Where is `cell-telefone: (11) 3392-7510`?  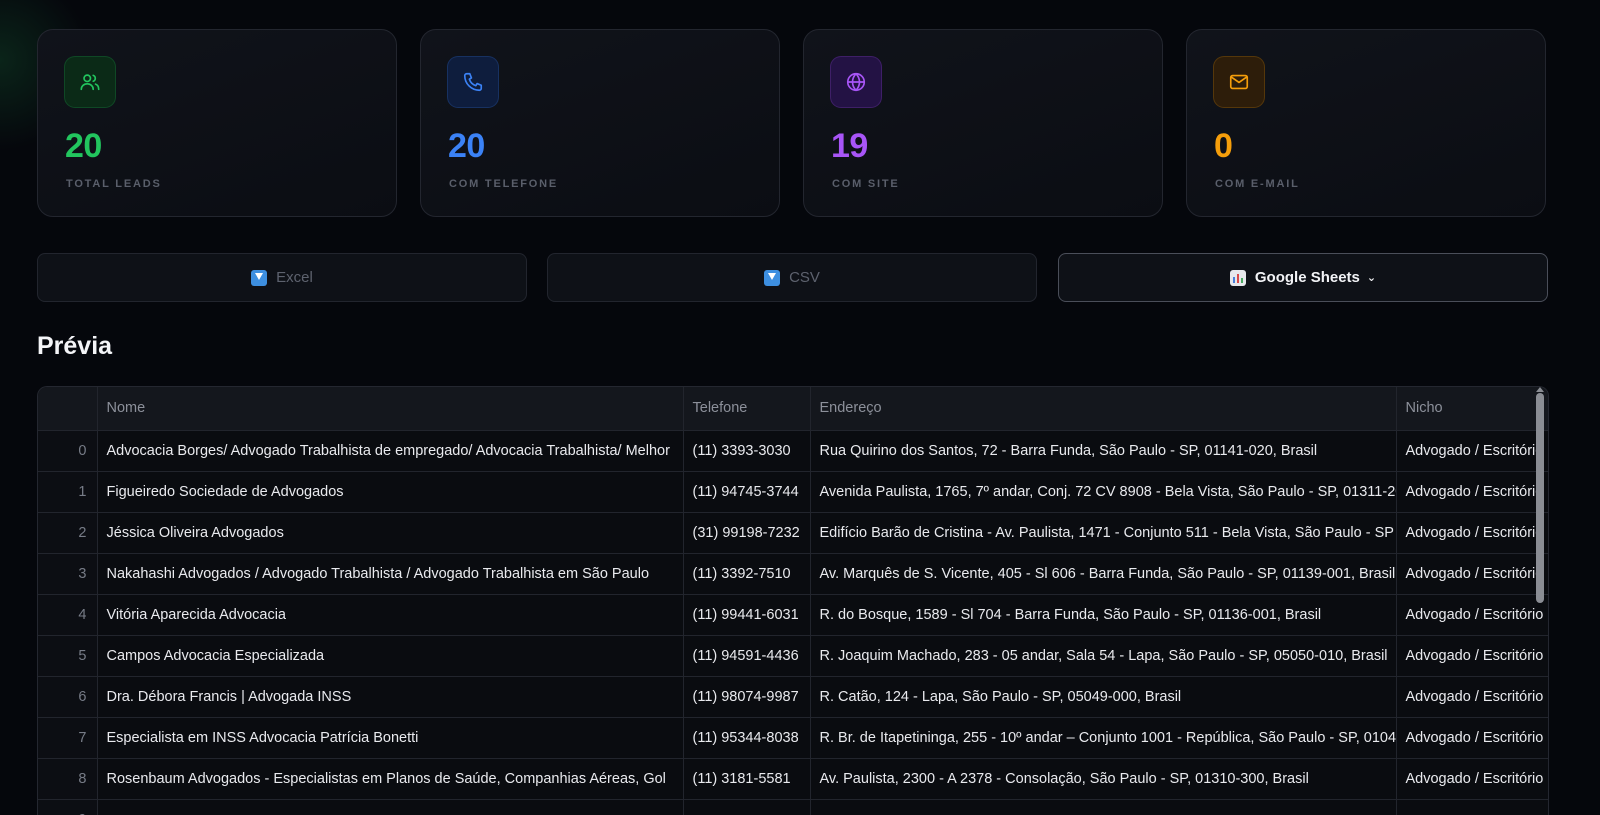
cell-telefone: (11) 3392-7510 is located at coordinates (747, 574).